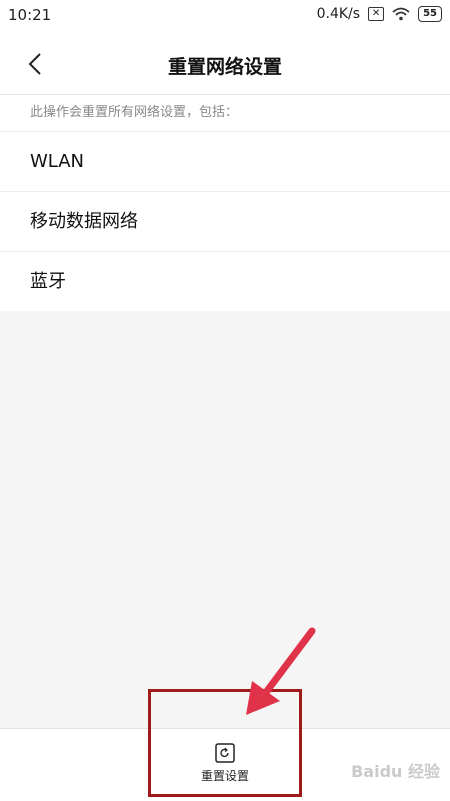  Describe the element at coordinates (430, 14) in the screenshot. I see `battery-indicator: 55` at that location.